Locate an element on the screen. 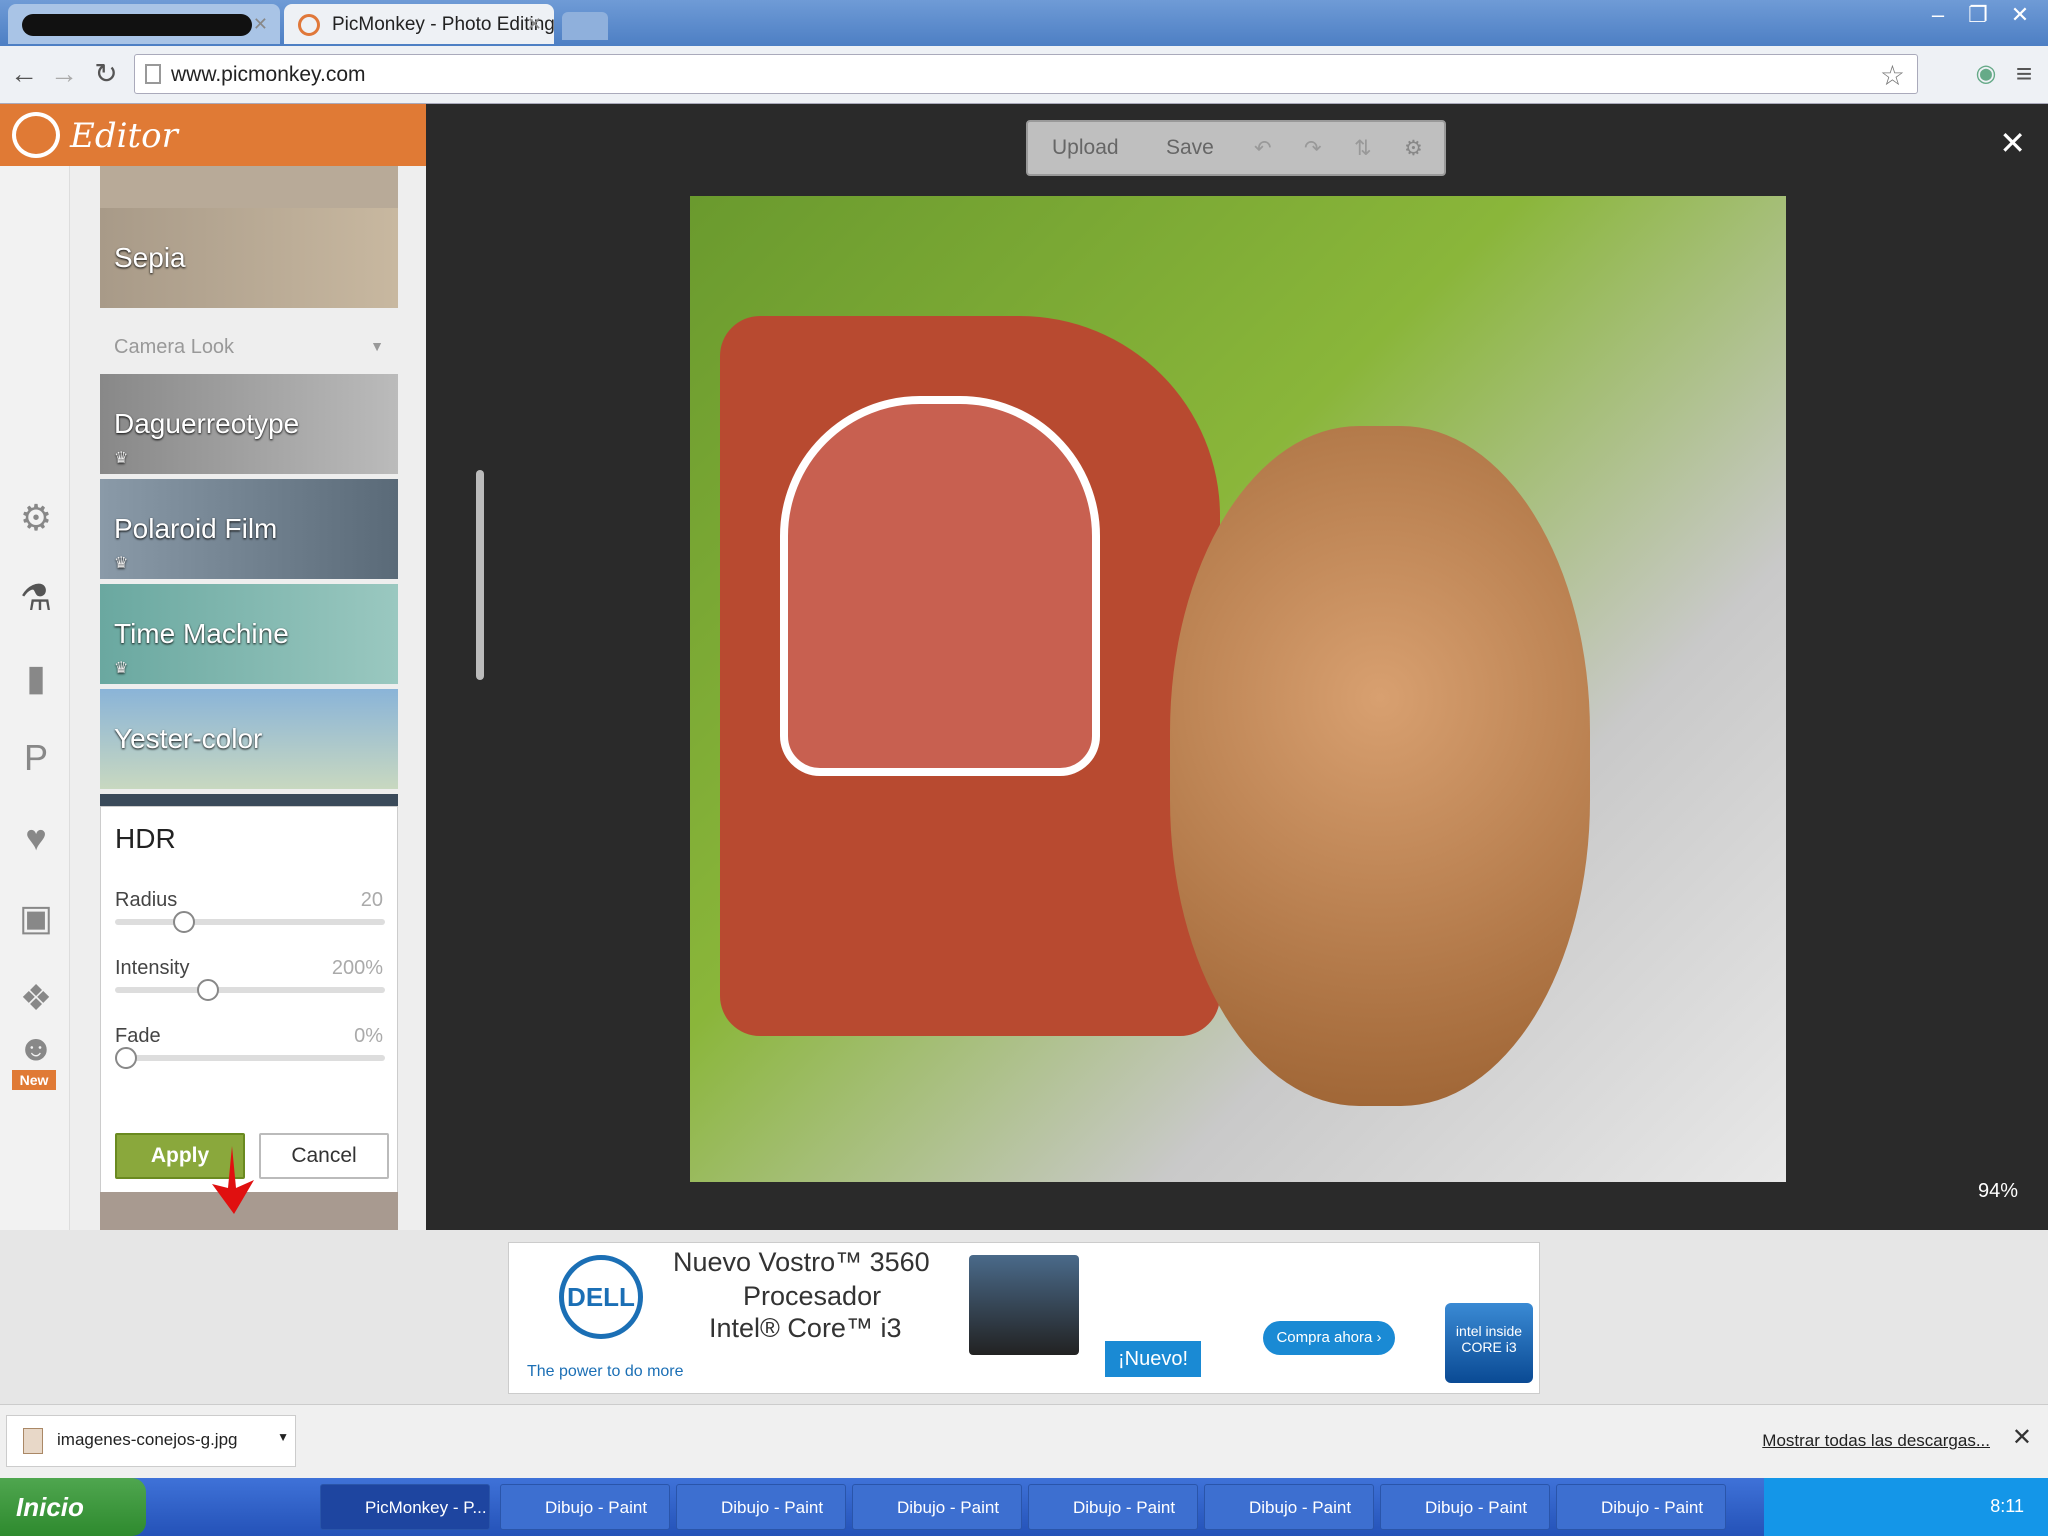 The height and width of the screenshot is (1536, 2048). menu-icon: ≡ is located at coordinates (2024, 74).